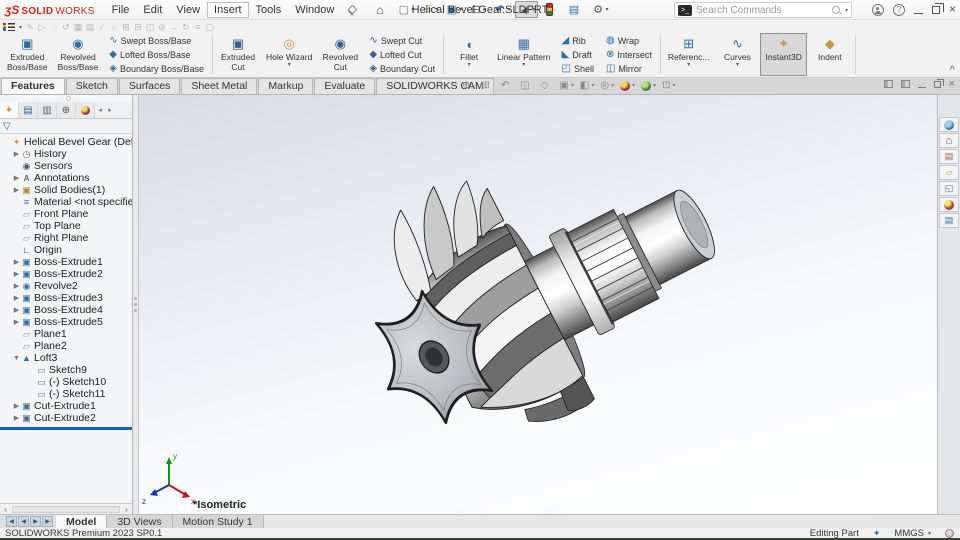 Image resolution: width=960 pixels, height=540 pixels. Describe the element at coordinates (402, 40) in the screenshot. I see `ribbon-button: Swept Cut ▾` at that location.